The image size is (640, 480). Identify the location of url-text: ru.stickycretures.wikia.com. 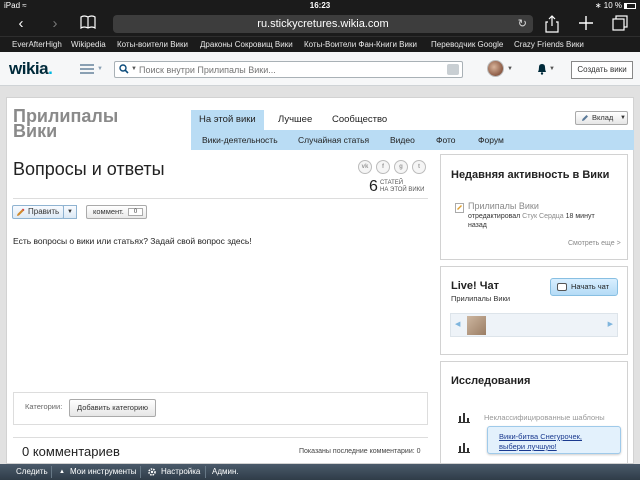
(323, 24).